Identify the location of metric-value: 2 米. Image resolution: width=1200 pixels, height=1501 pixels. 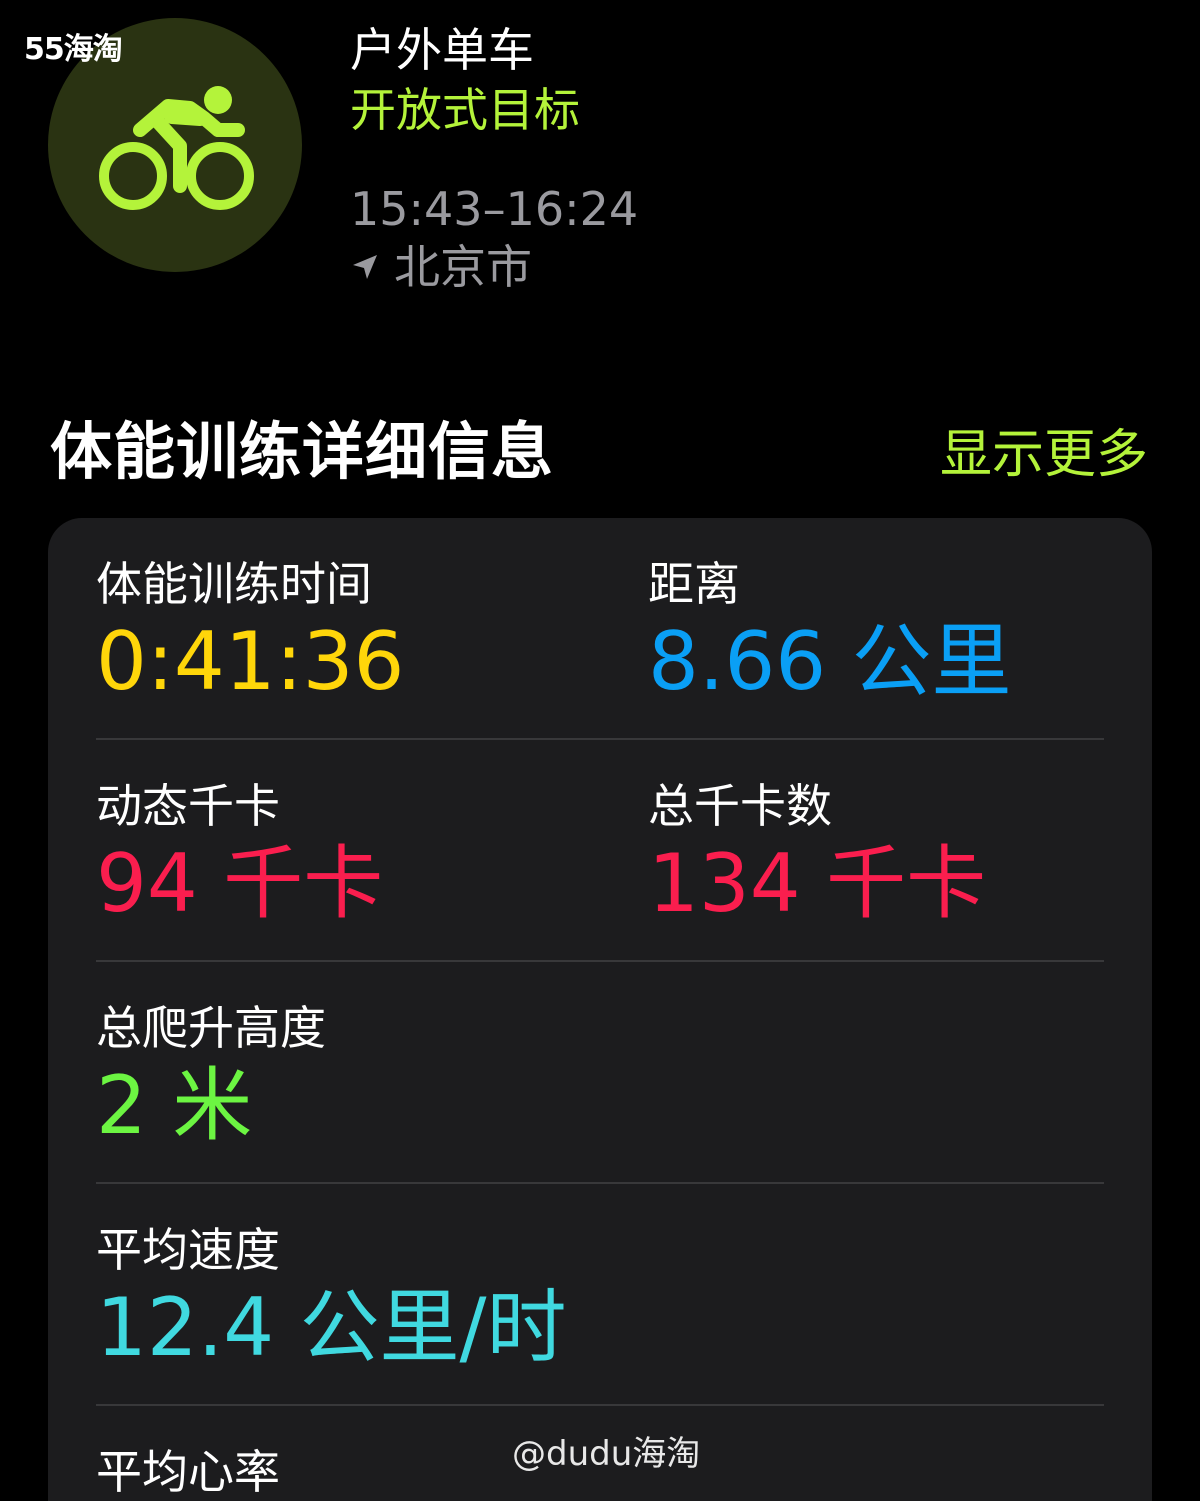
(211, 1106).